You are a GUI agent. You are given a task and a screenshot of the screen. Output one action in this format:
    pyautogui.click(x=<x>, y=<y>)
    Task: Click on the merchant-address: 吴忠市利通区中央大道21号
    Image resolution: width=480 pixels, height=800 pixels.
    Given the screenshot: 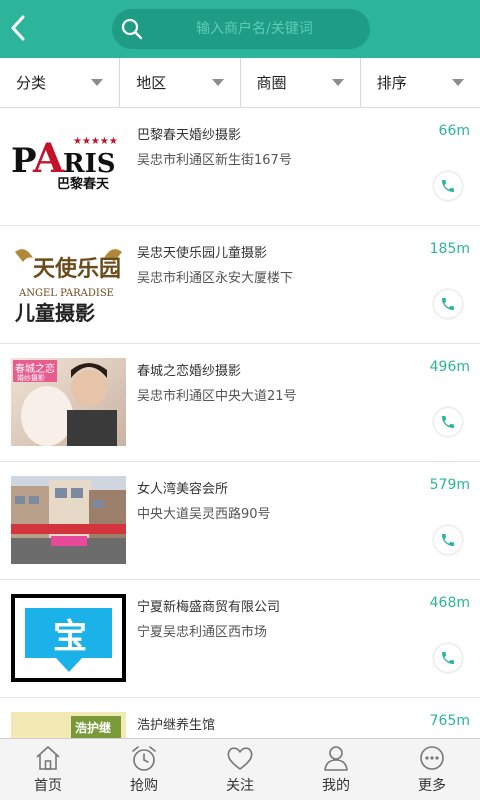 What is the action you would take?
    pyautogui.click(x=217, y=396)
    